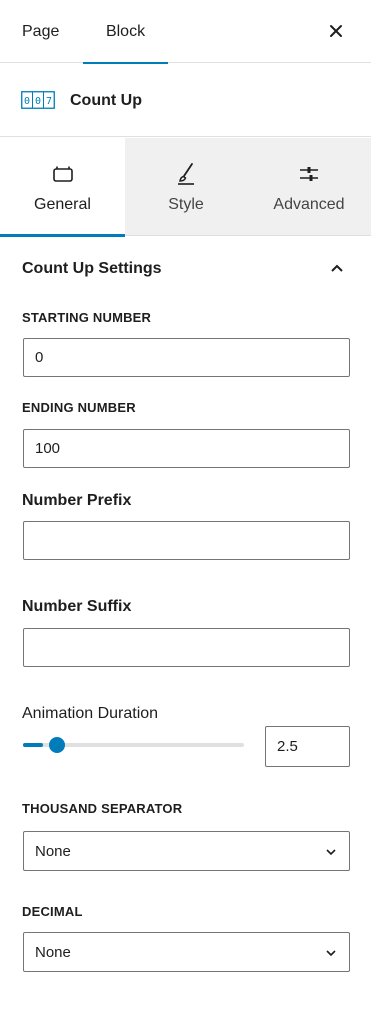 The width and height of the screenshot is (371, 1024). What do you see at coordinates (77, 606) in the screenshot?
I see `number-suffix-label: Number Suffix` at bounding box center [77, 606].